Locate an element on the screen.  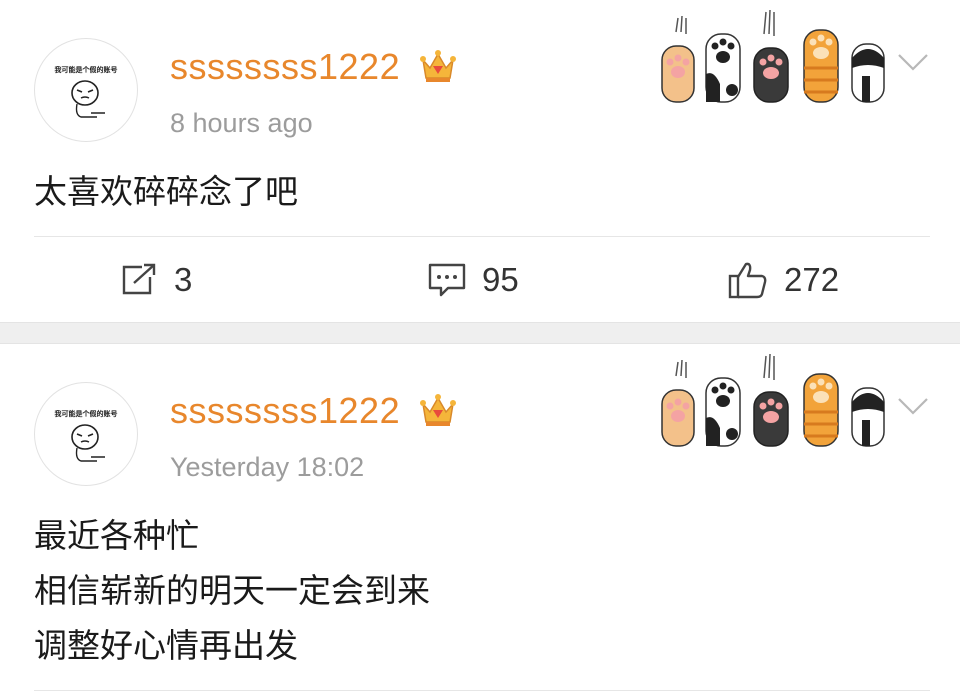
like-button: 272 is located at coordinates (783, 280).